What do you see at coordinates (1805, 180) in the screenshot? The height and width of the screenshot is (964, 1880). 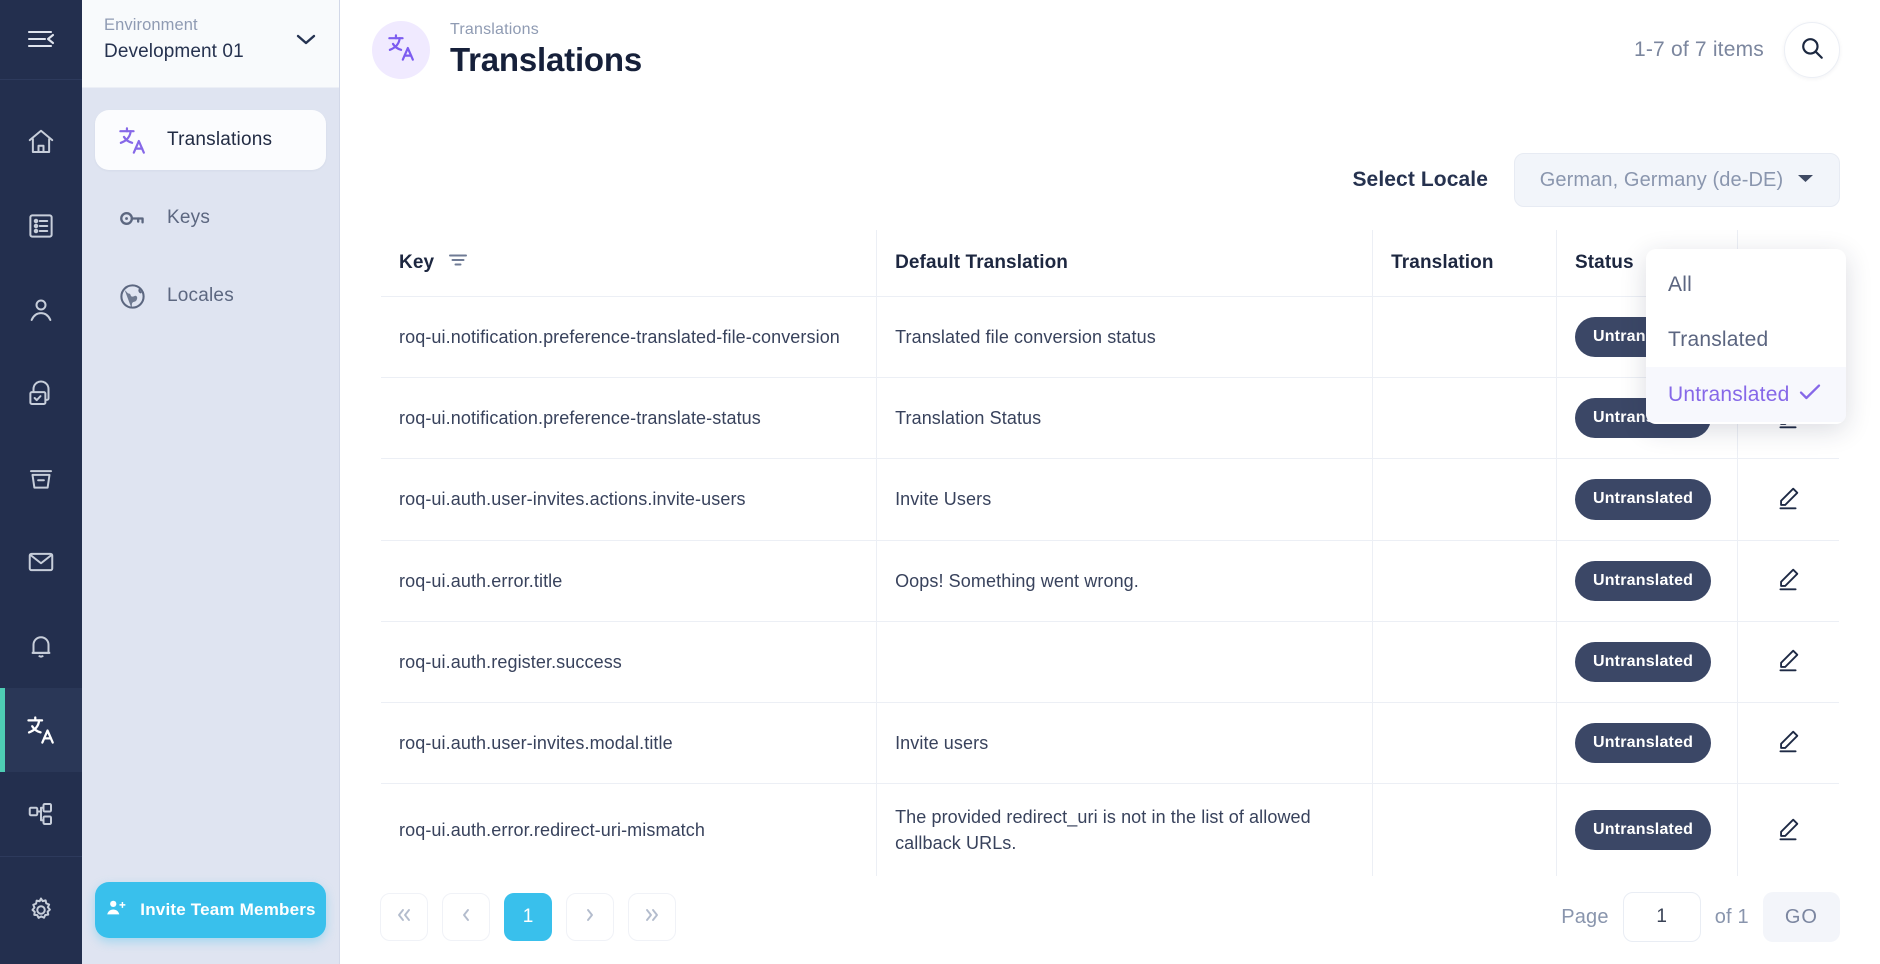 I see `caret-down-icon` at bounding box center [1805, 180].